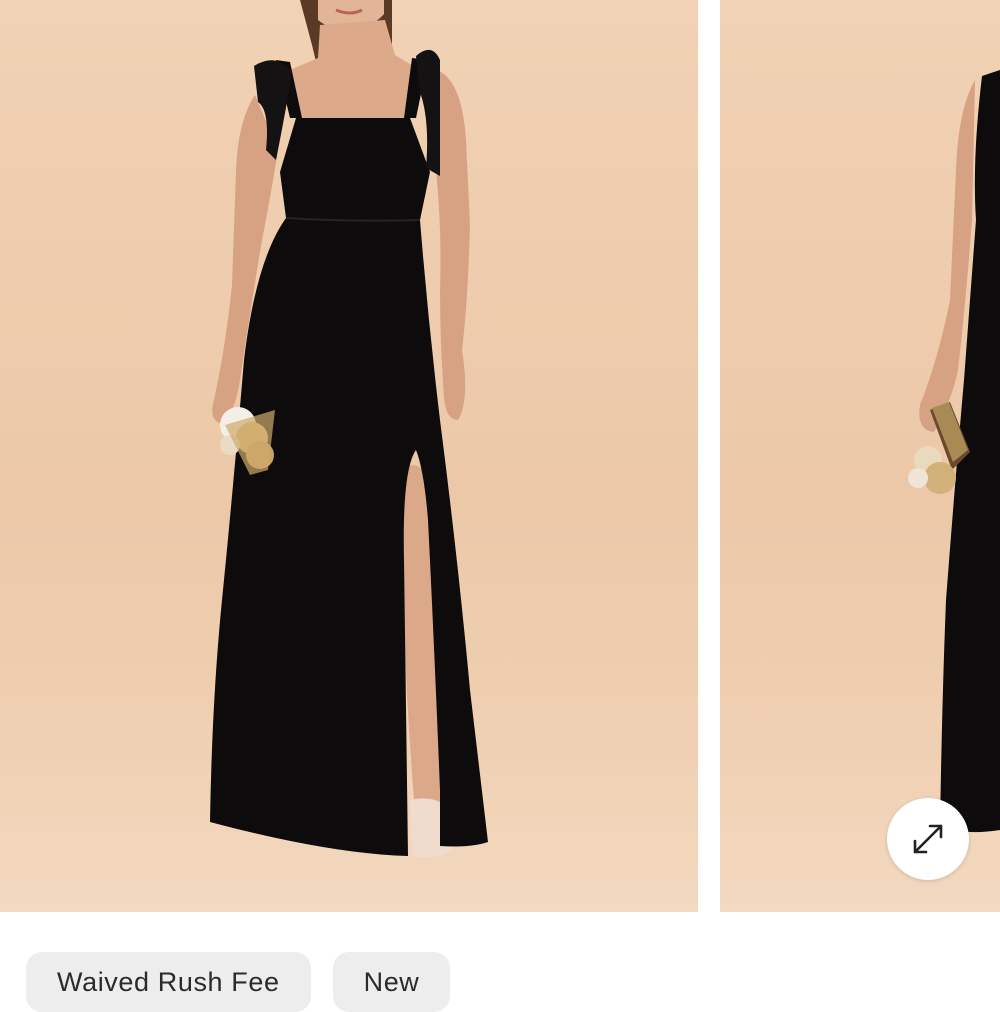 This screenshot has height=1012, width=1000. I want to click on tag-new: New, so click(391, 982).